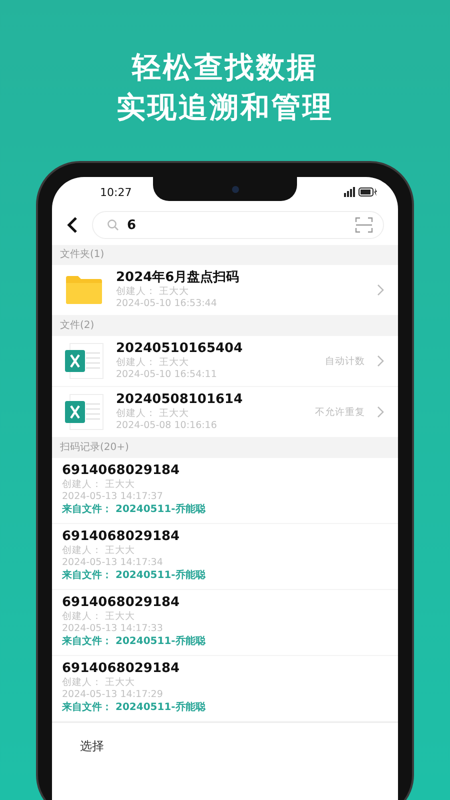 Image resolution: width=450 pixels, height=800 pixels. What do you see at coordinates (113, 497) in the screenshot?
I see `timestamp: 2024-05-13 14:17:37` at bounding box center [113, 497].